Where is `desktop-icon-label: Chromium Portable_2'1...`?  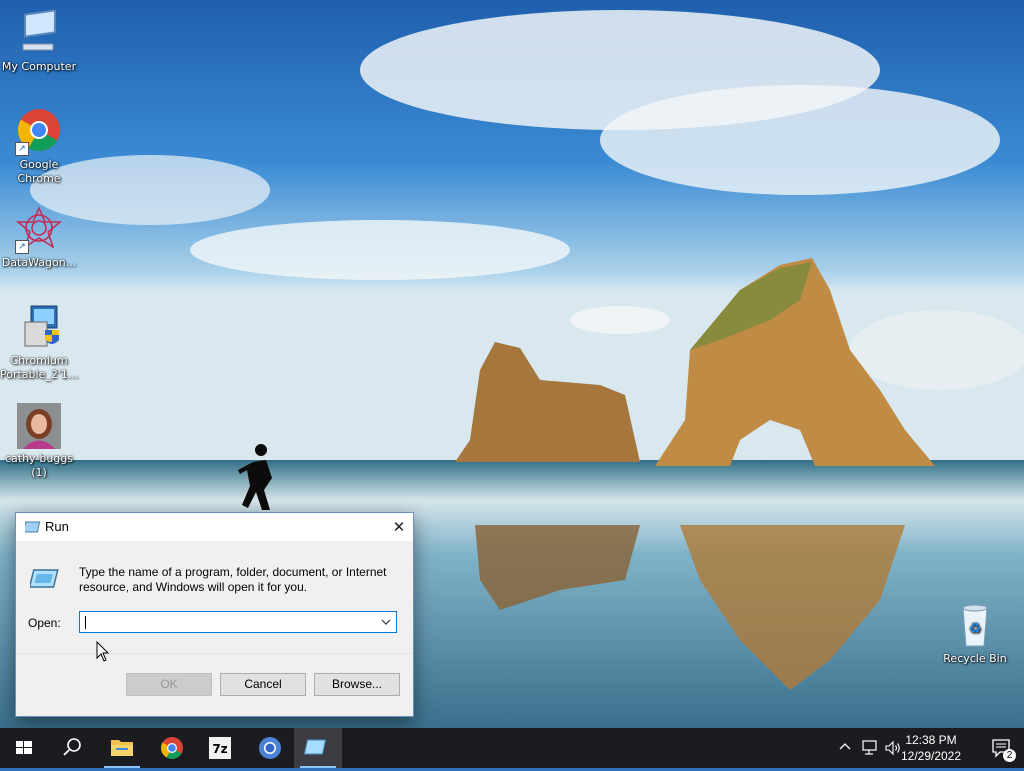
desktop-icon-label: Chromium Portable_2'1... is located at coordinates (39, 367).